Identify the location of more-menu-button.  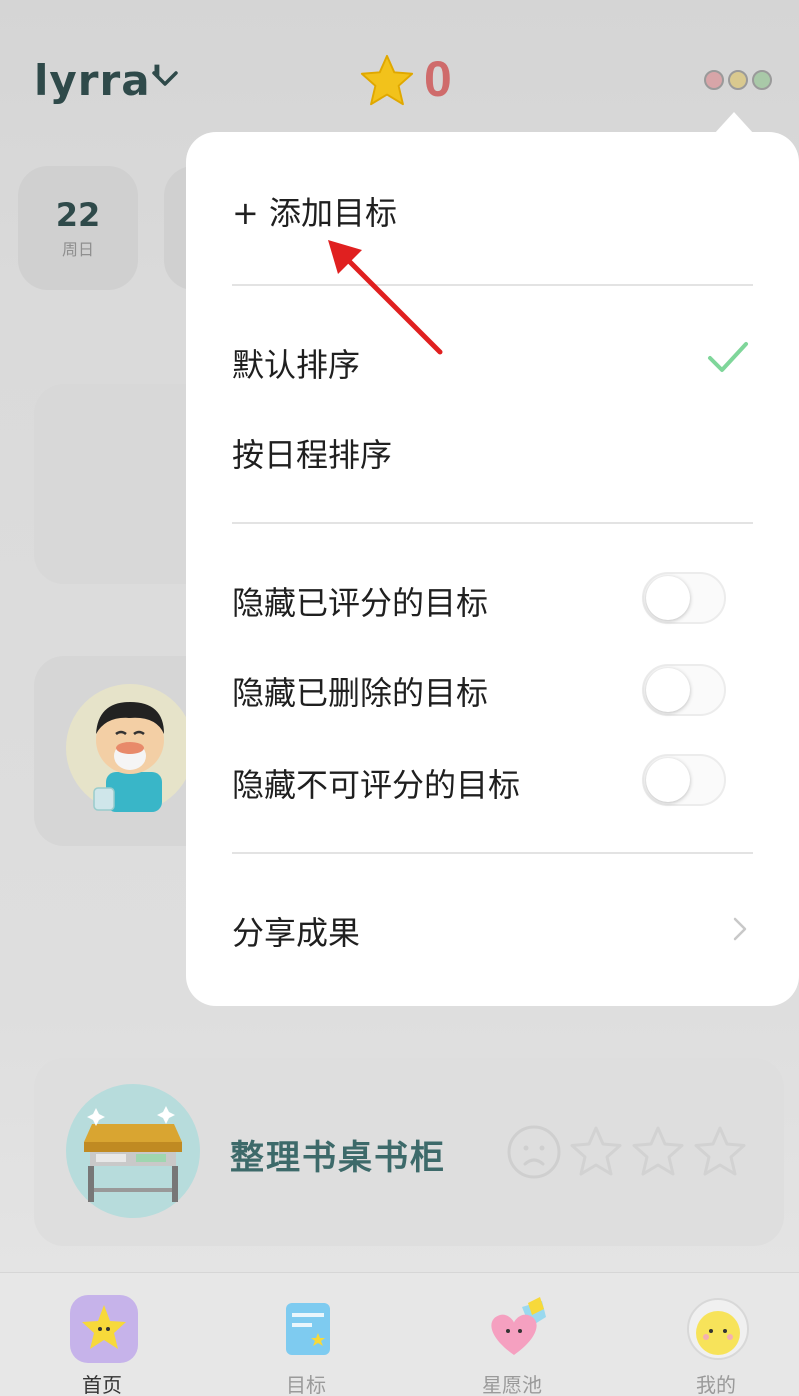
(738, 80).